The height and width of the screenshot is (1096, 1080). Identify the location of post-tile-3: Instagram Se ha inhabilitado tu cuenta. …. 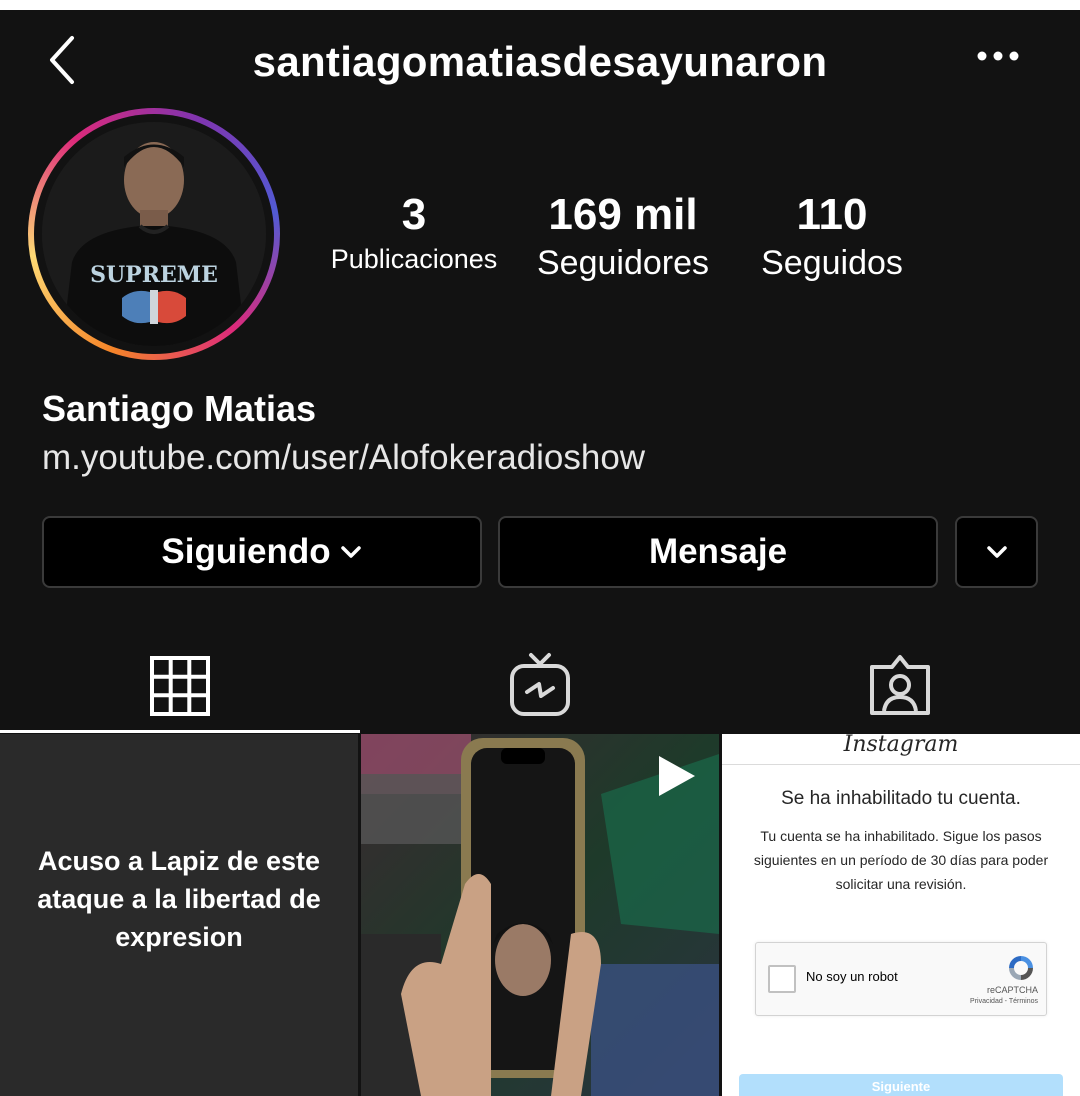
(901, 915).